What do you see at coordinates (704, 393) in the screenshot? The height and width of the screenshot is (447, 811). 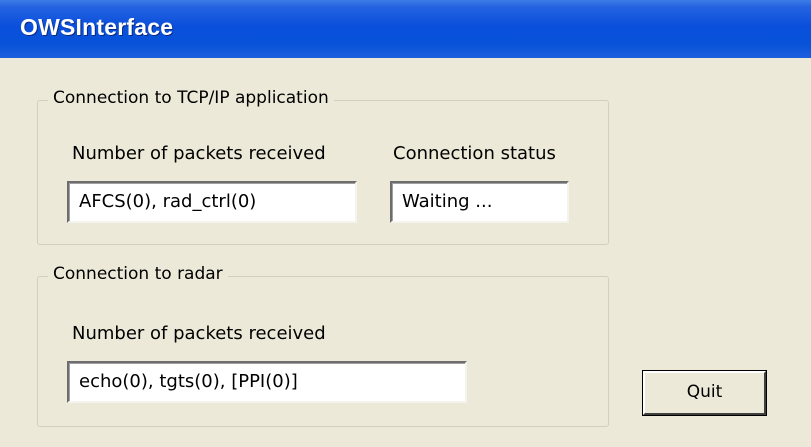 I see `quit-button: Quit` at bounding box center [704, 393].